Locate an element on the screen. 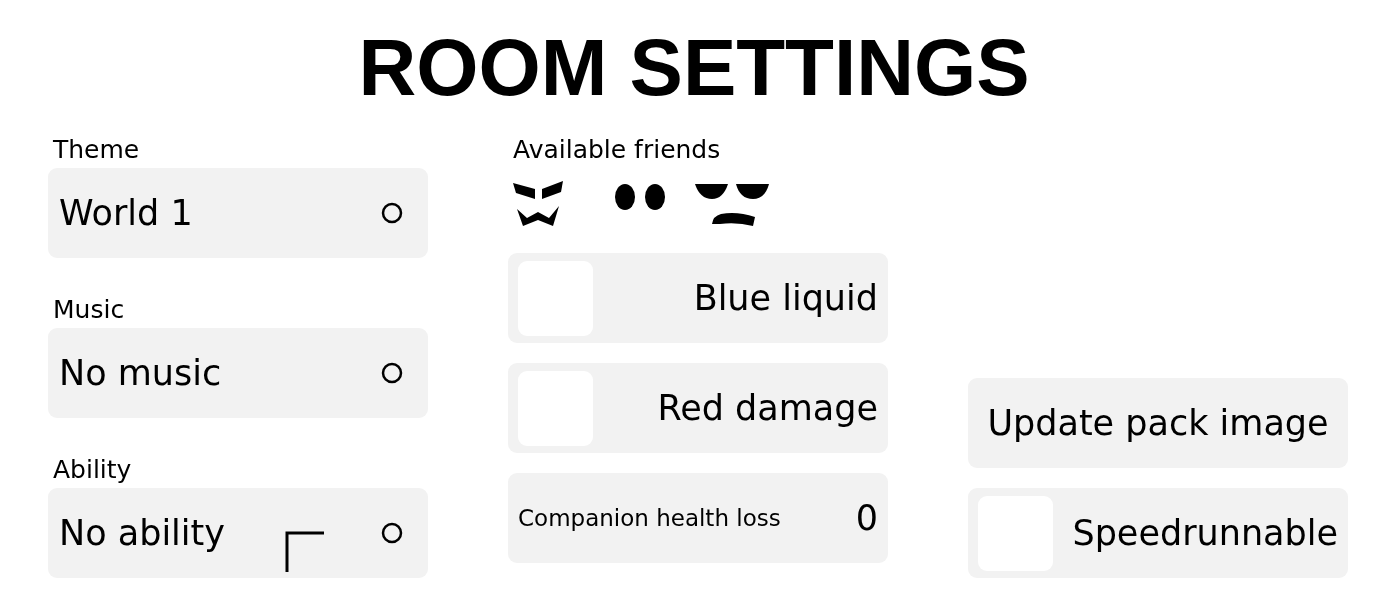 Image resolution: width=1388 pixels, height=608 pixels. field-label: Ability is located at coordinates (92, 470).